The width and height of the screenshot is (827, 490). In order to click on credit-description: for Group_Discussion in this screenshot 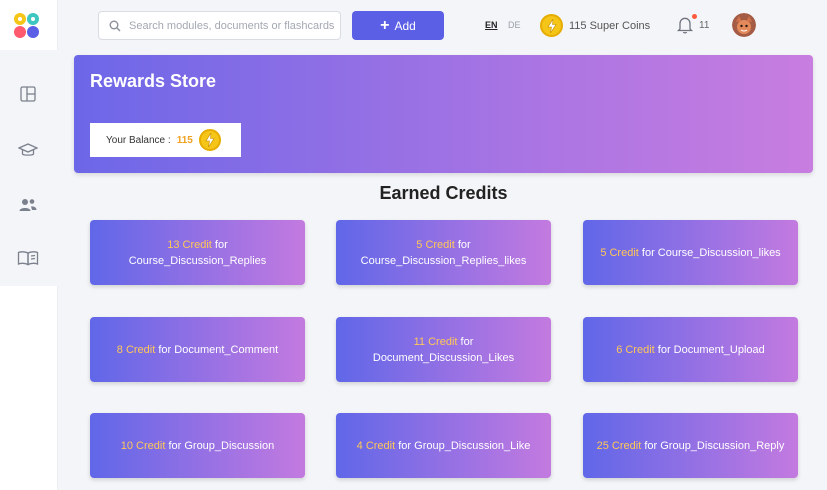, I will do `click(221, 445)`.